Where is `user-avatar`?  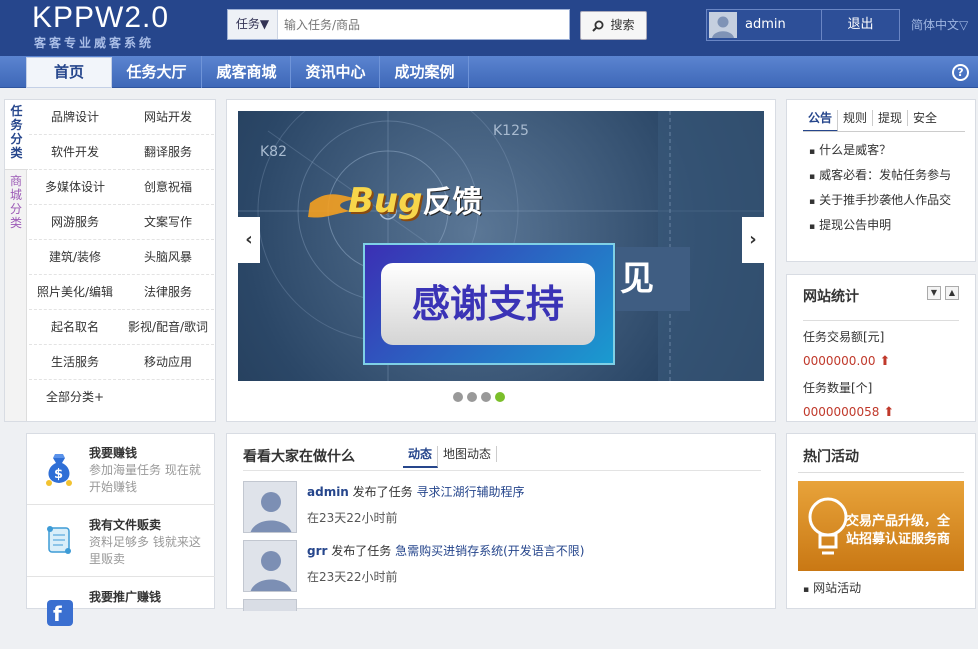
user-avatar is located at coordinates (723, 25).